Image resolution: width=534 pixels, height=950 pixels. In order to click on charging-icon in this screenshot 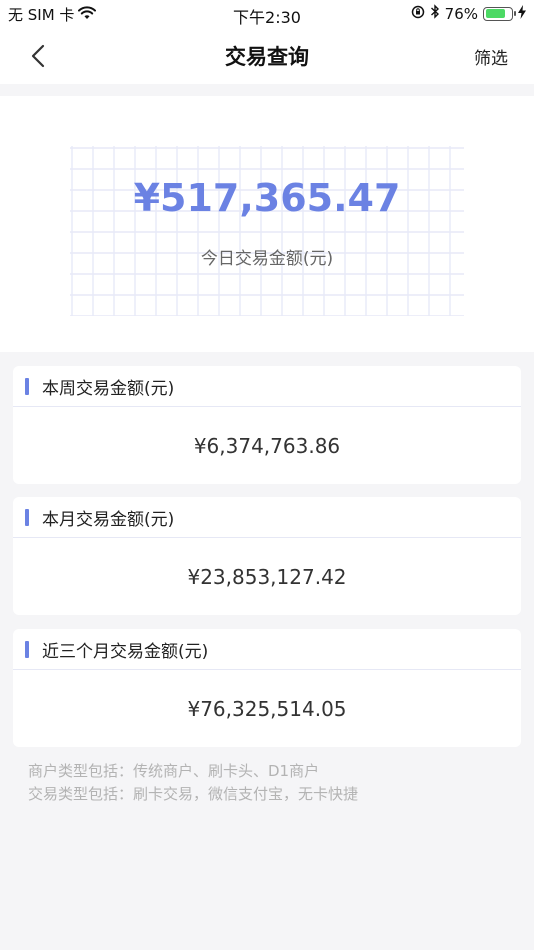, I will do `click(522, 13)`.